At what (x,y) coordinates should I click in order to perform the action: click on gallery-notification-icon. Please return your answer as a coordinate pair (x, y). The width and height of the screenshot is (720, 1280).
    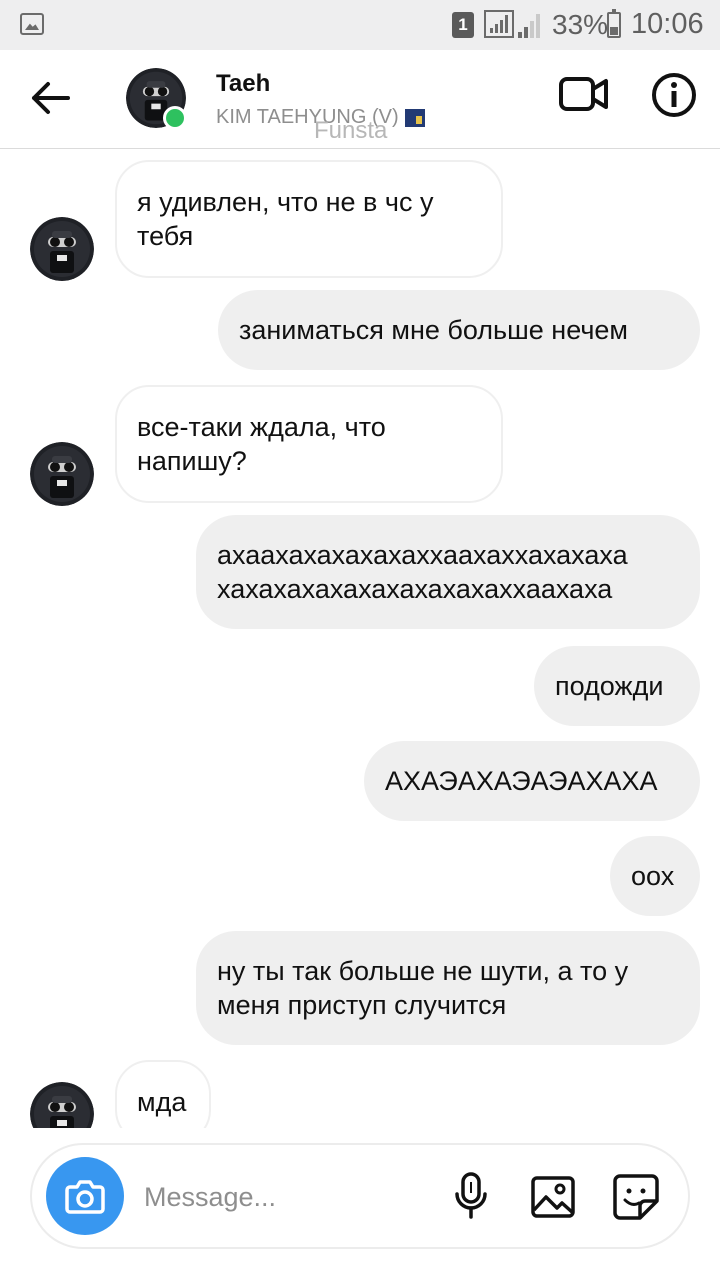
    Looking at the image, I should click on (32, 24).